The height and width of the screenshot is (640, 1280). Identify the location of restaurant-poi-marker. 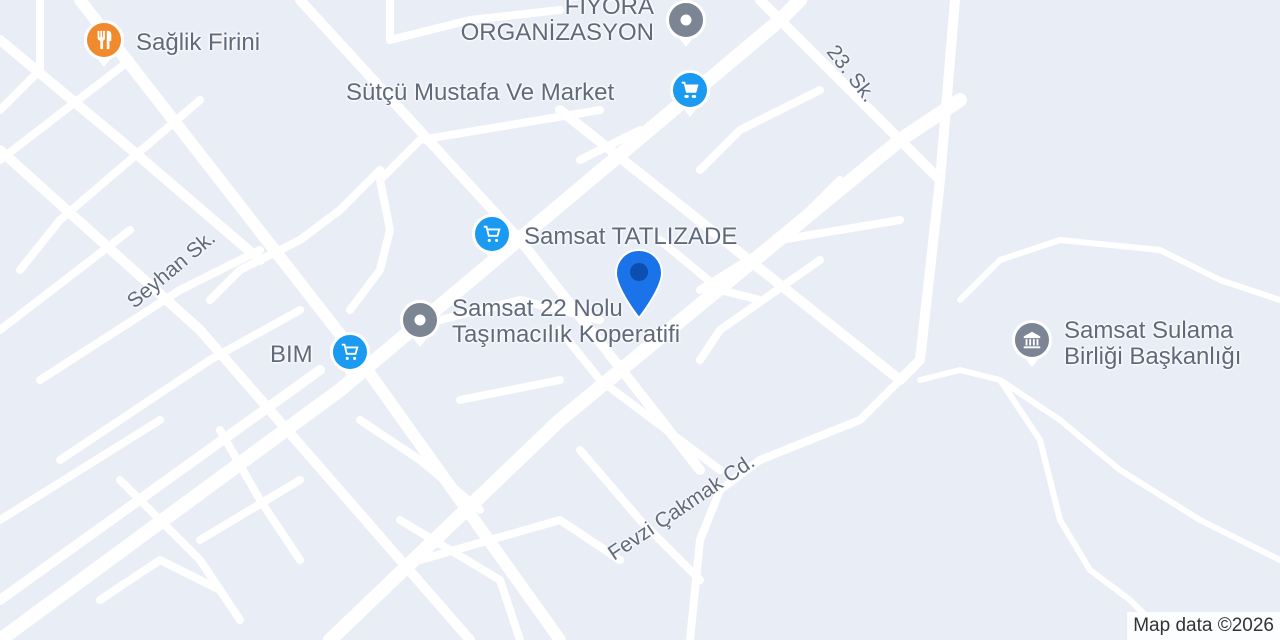
(104, 43).